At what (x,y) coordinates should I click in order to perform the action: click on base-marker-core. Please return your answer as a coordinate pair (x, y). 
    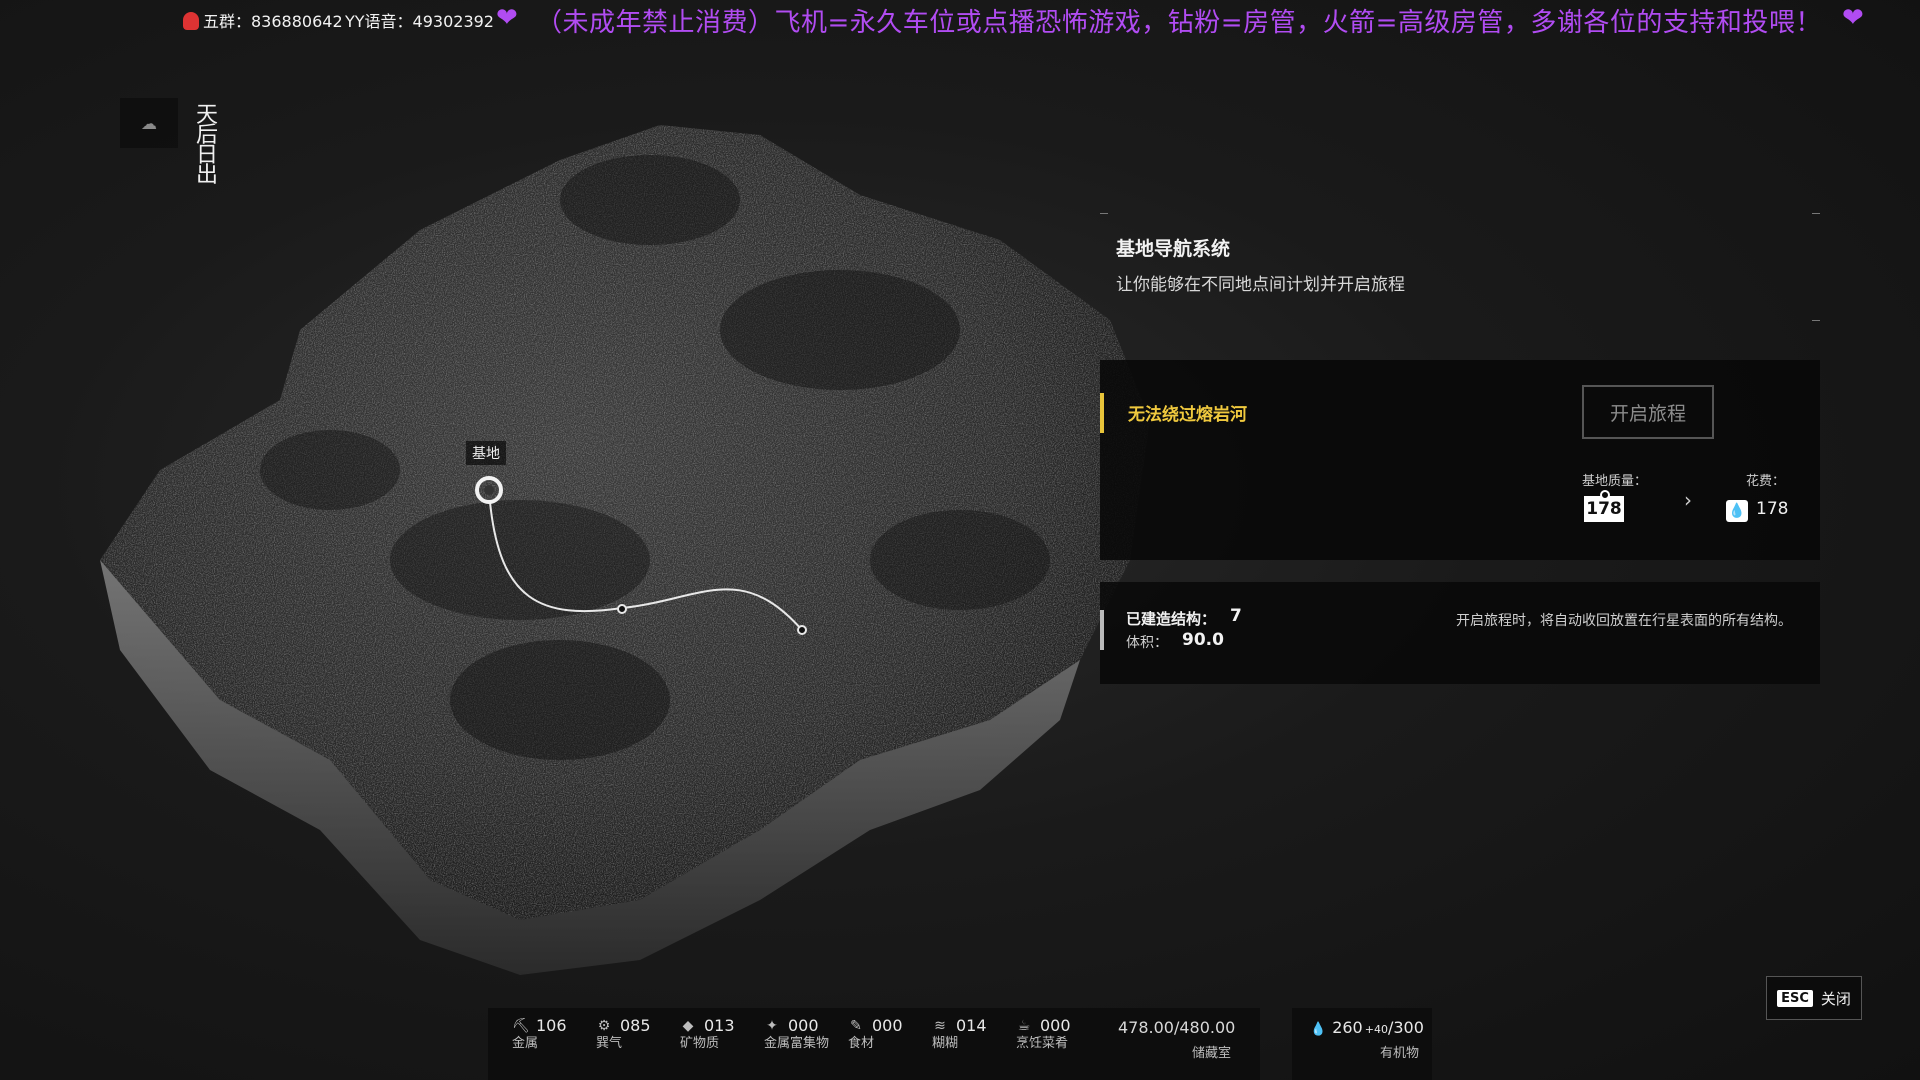
    Looking at the image, I should click on (489, 490).